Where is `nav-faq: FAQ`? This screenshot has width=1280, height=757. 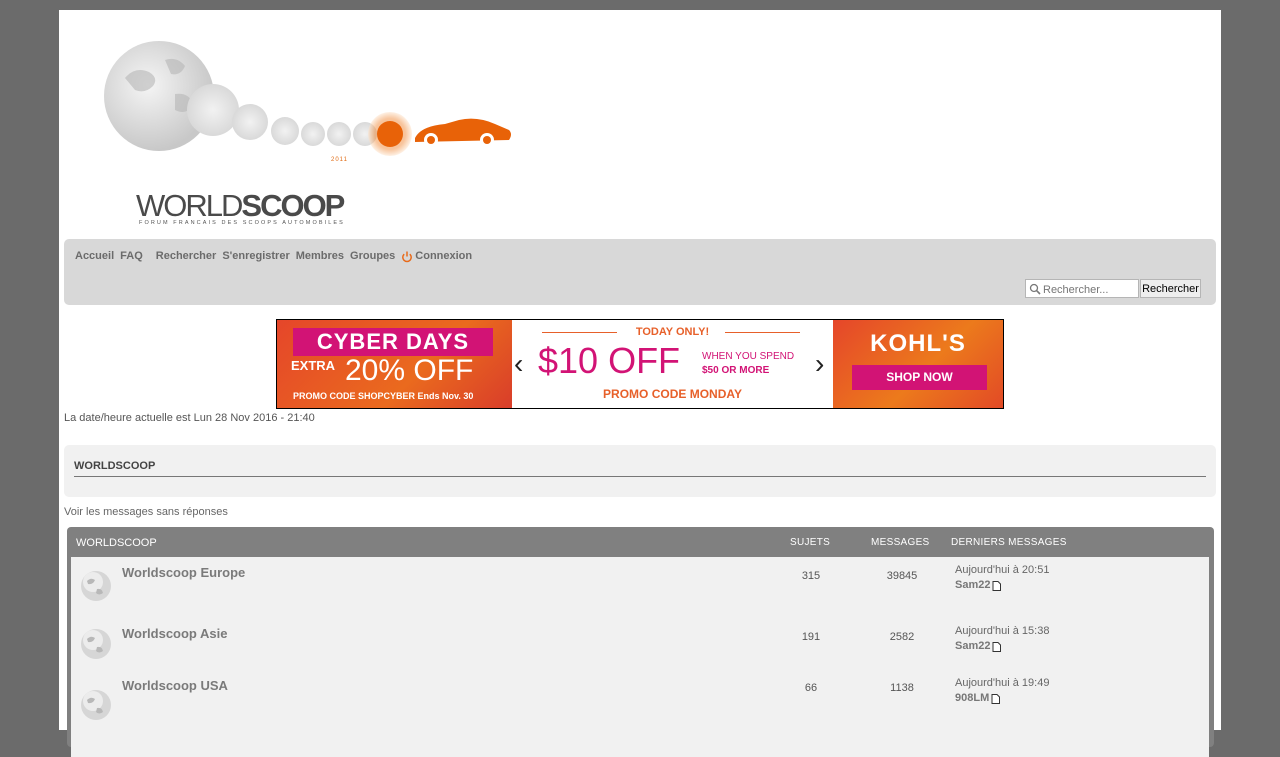
nav-faq: FAQ is located at coordinates (131, 256).